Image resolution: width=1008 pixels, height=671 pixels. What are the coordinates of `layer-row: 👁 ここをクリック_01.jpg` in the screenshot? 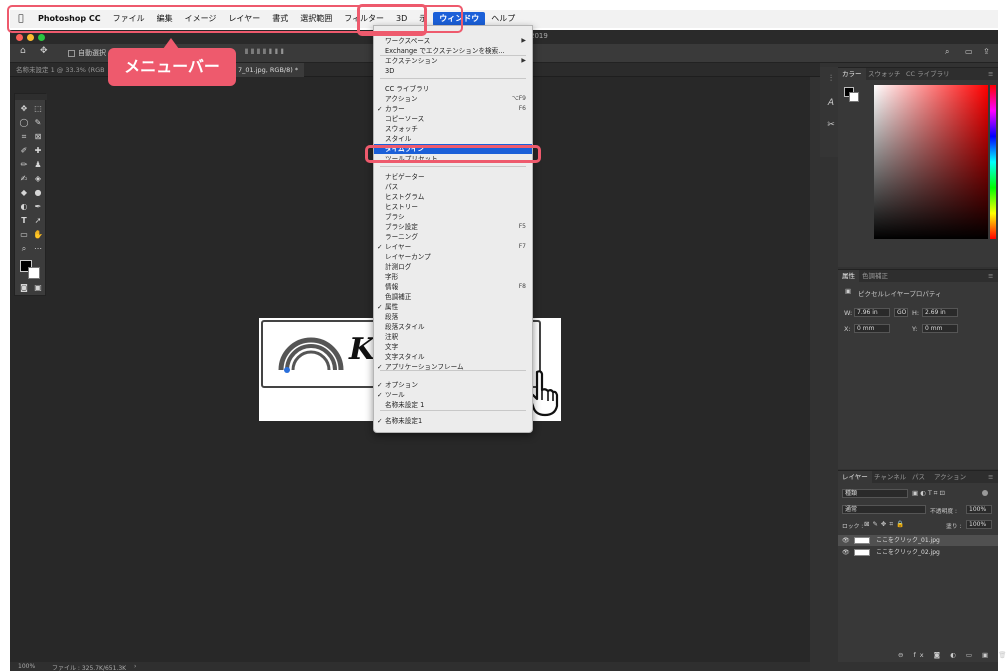 It's located at (918, 540).